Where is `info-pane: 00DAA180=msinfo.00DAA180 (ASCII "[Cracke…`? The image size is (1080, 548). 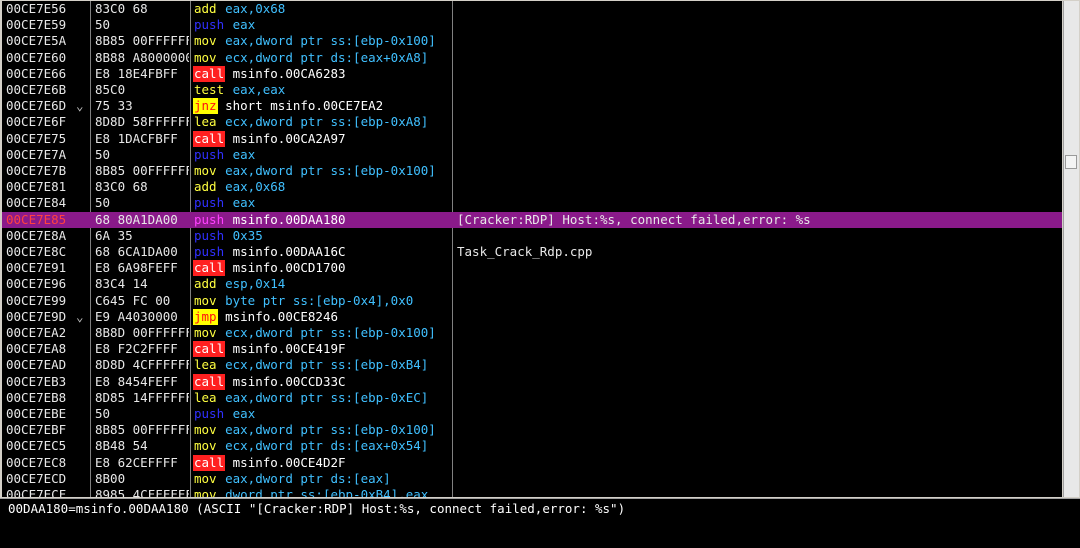
info-pane: 00DAA180=msinfo.00DAA180 (ASCII "[Cracke… is located at coordinates (540, 523).